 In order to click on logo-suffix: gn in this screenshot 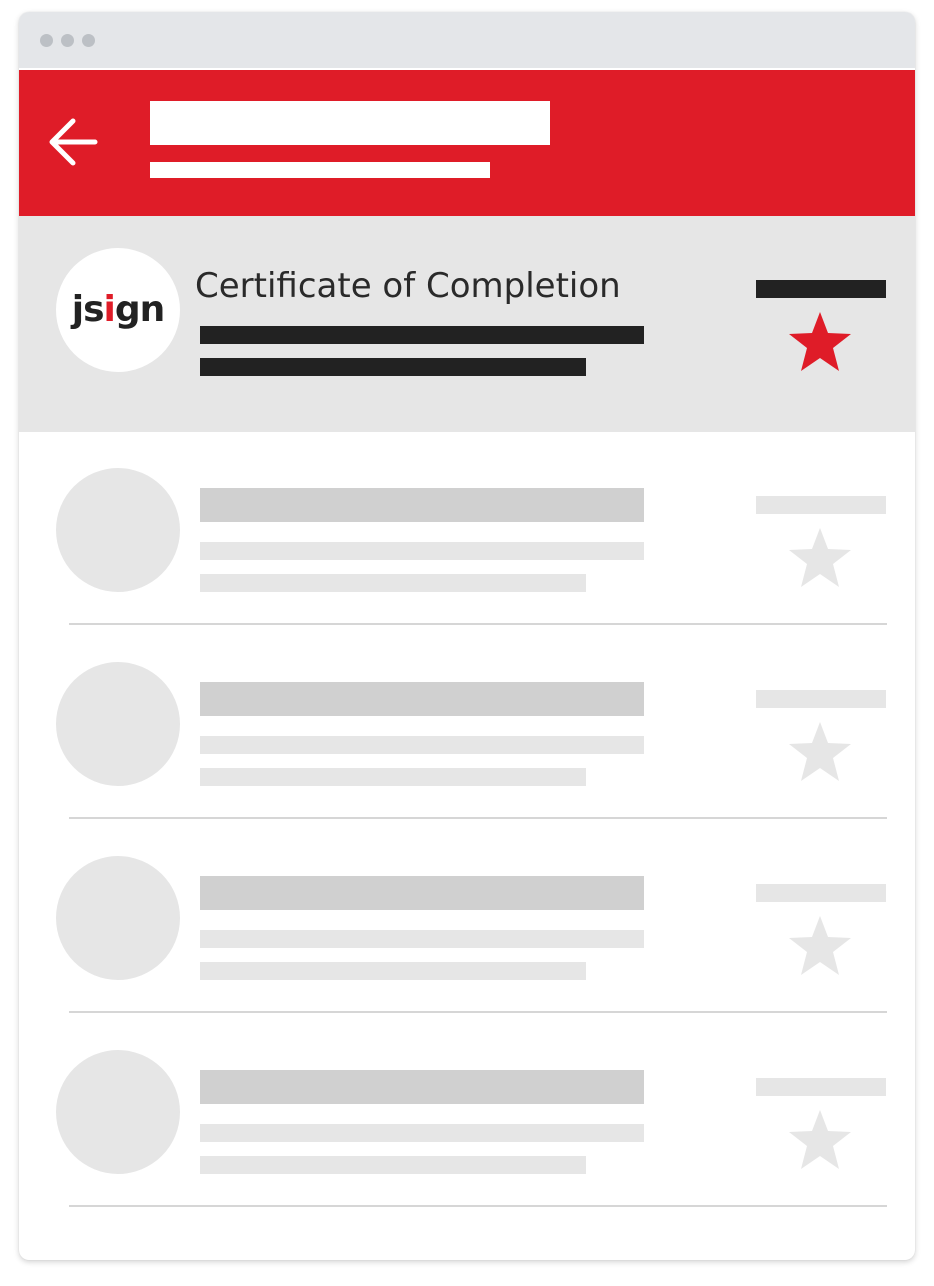, I will do `click(139, 309)`.